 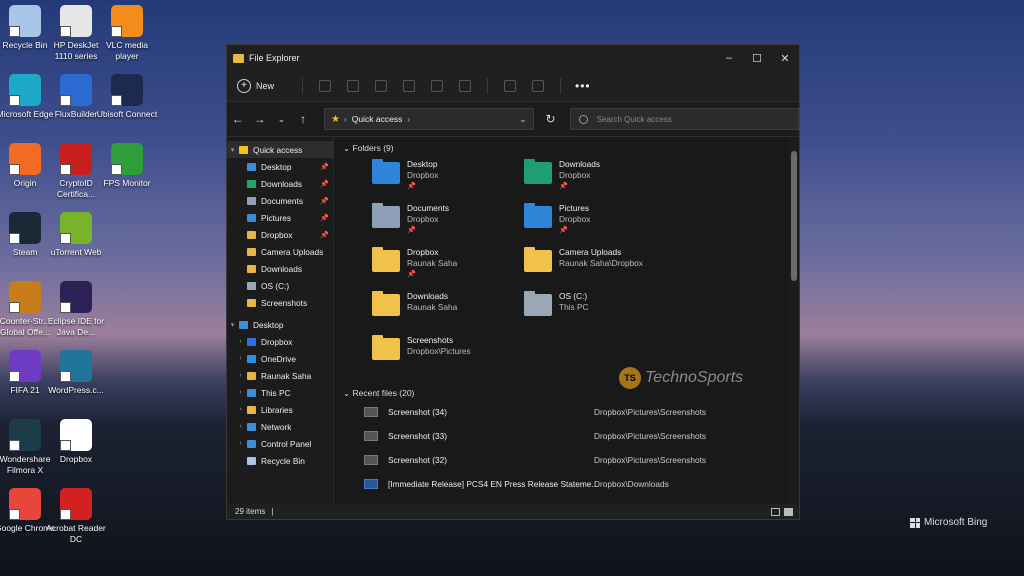 I want to click on sidebar-item: ▾ Quick access, so click(x=280, y=149).